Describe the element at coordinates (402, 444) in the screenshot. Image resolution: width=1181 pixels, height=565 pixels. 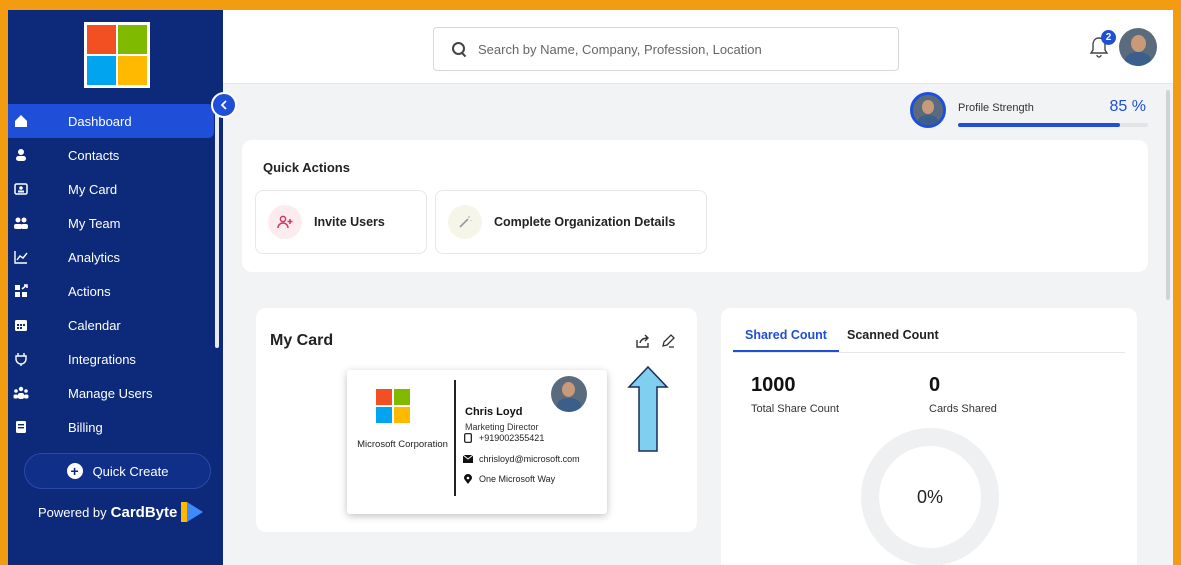
I see `card-company: Microsoft Corporation` at that location.